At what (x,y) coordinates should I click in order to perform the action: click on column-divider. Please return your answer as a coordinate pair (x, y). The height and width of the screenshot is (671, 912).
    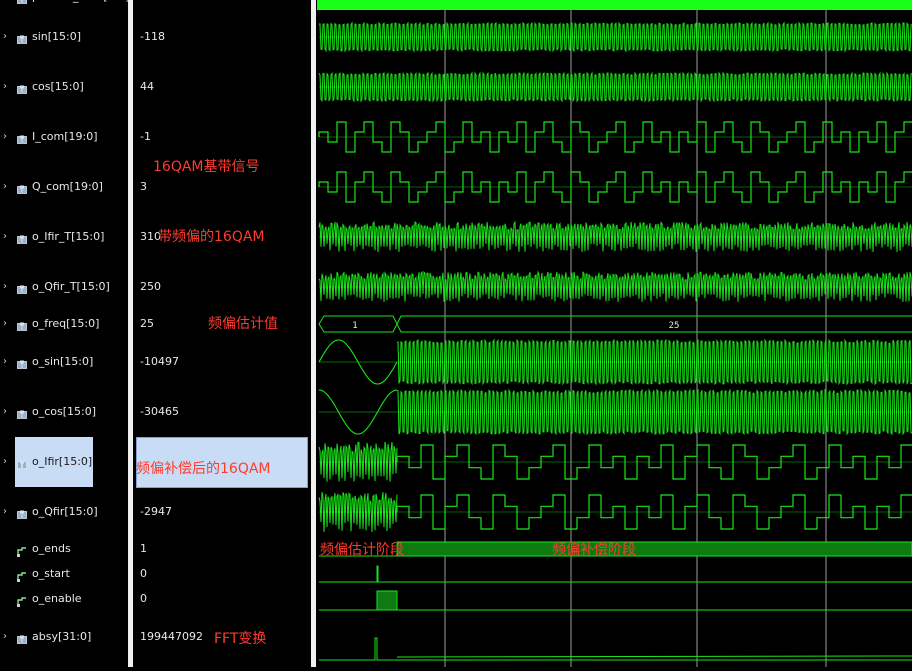
    Looking at the image, I should click on (313, 333).